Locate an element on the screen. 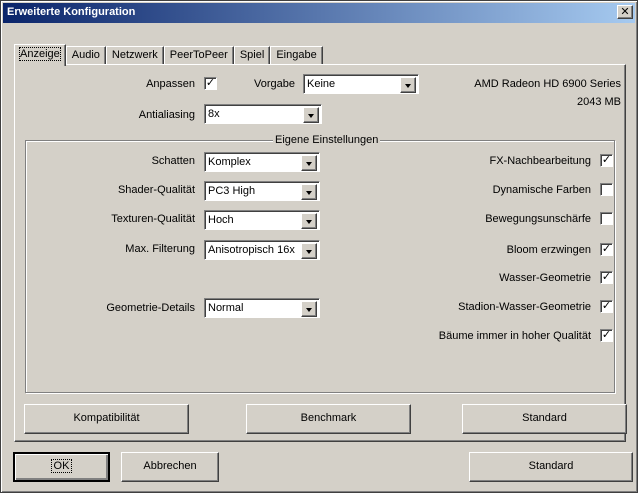 The width and height of the screenshot is (638, 493). tab-peertopeer: PeerToPeer is located at coordinates (198, 55).